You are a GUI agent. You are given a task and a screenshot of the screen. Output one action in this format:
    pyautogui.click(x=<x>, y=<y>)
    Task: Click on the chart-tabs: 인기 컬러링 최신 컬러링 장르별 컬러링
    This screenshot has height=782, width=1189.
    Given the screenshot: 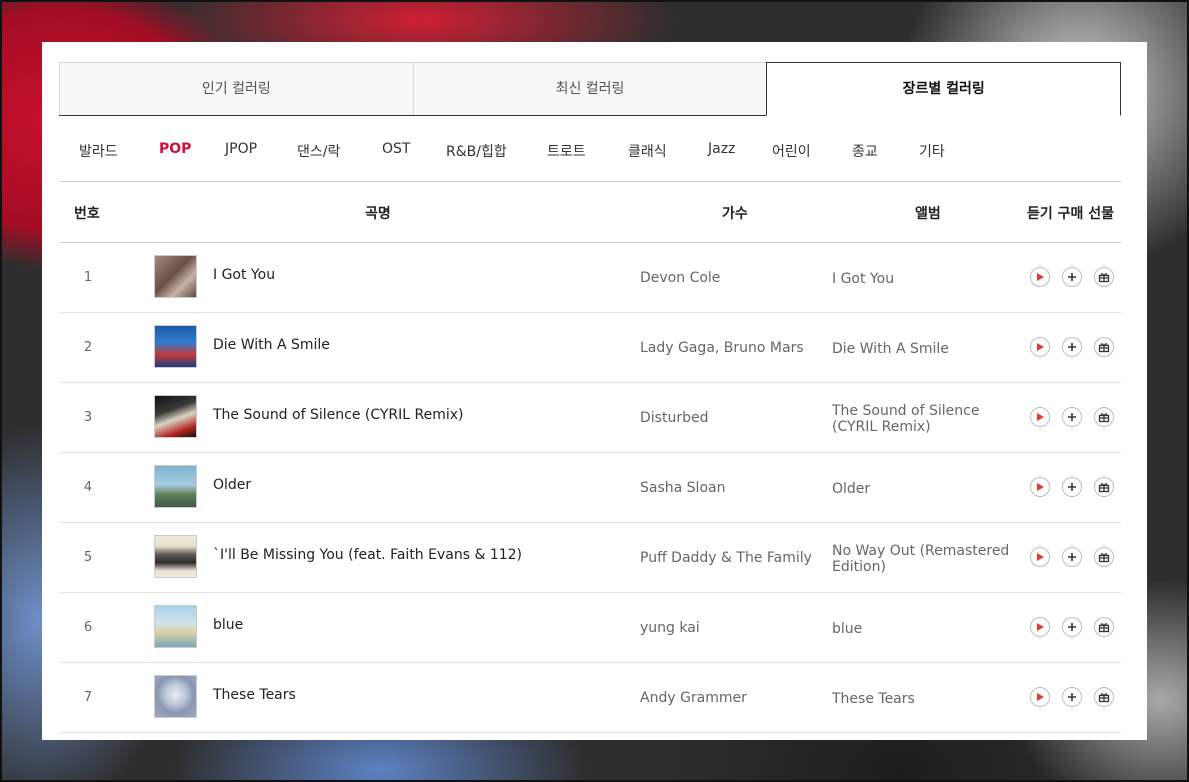 What is the action you would take?
    pyautogui.click(x=590, y=89)
    